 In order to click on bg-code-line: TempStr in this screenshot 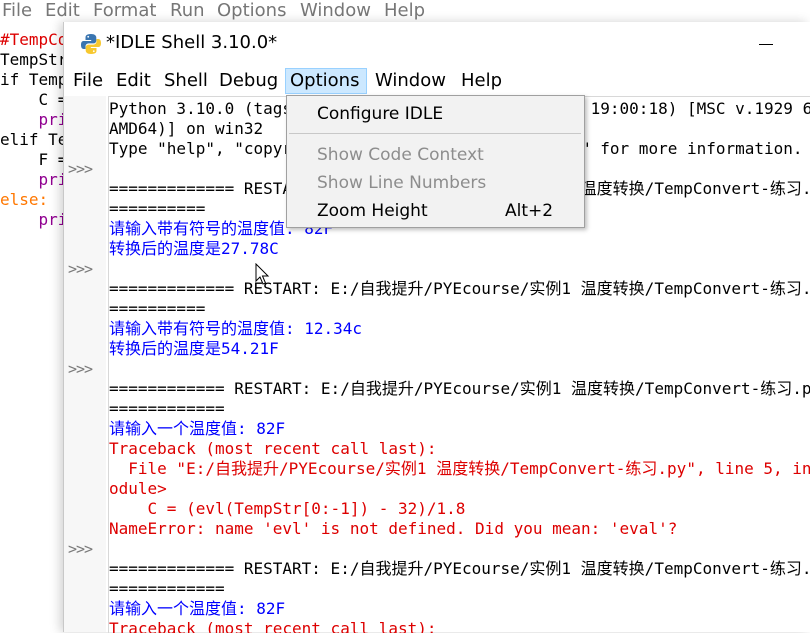, I will do `click(34, 59)`.